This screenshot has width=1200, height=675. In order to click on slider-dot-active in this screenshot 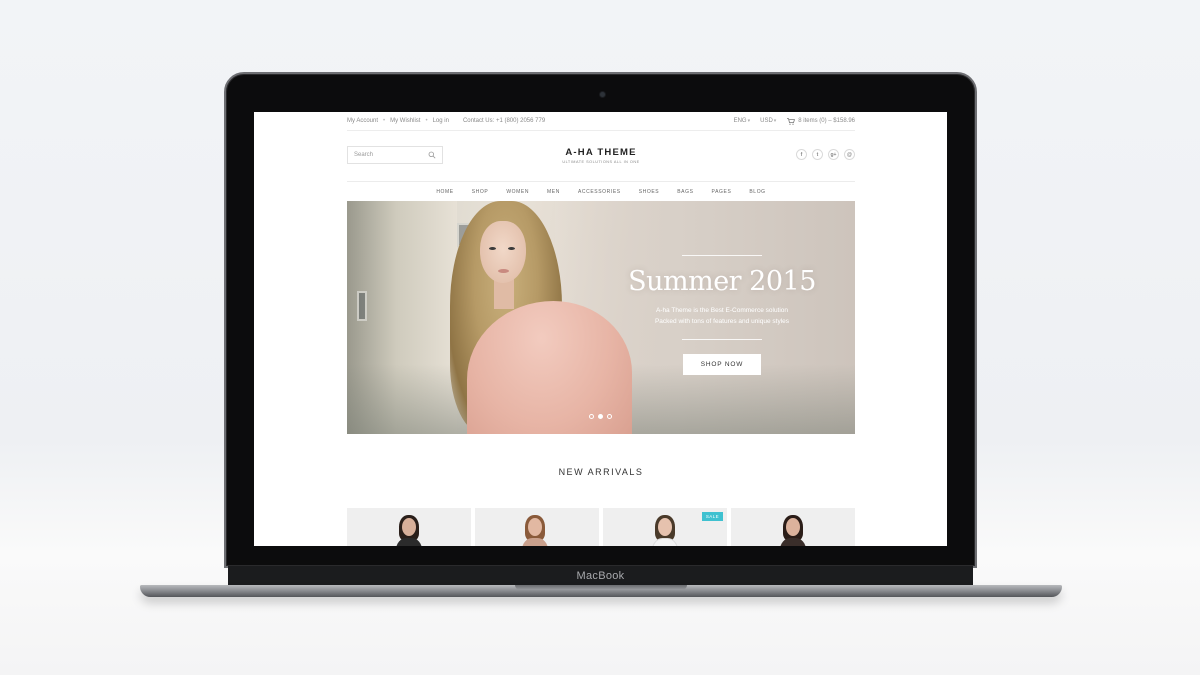, I will do `click(600, 416)`.